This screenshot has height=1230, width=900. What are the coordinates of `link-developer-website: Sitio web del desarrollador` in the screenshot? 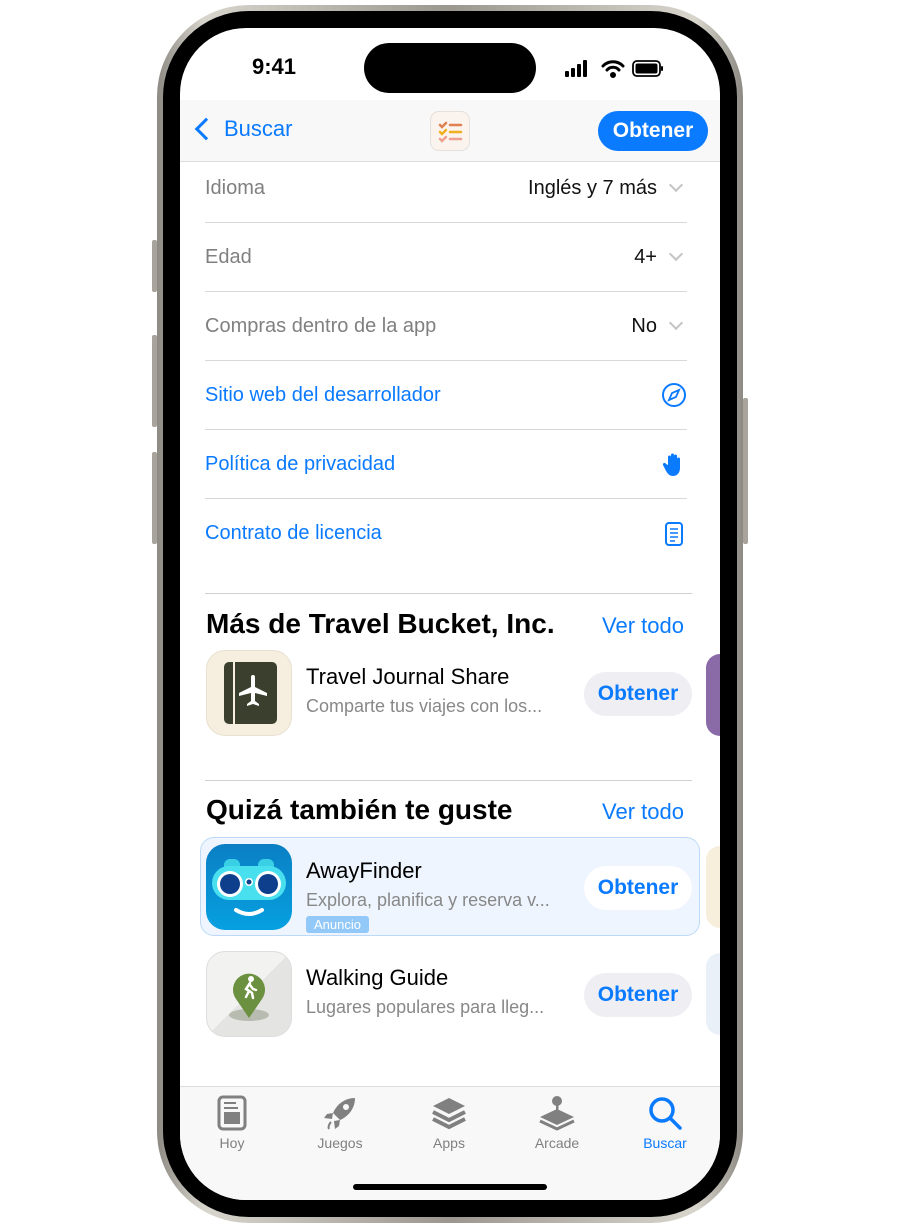 It's located at (446, 395).